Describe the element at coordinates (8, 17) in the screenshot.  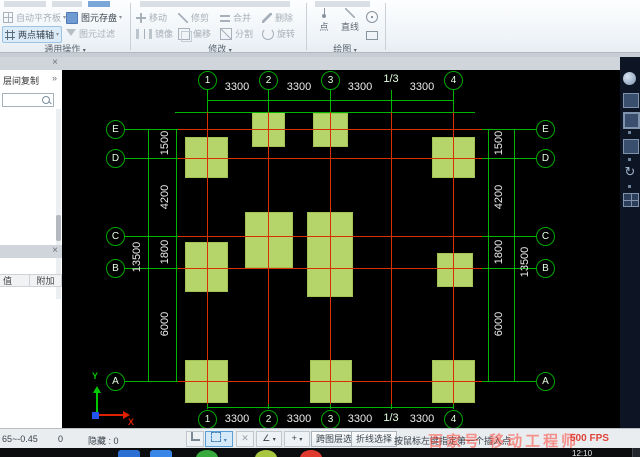
I see `grid-icon` at that location.